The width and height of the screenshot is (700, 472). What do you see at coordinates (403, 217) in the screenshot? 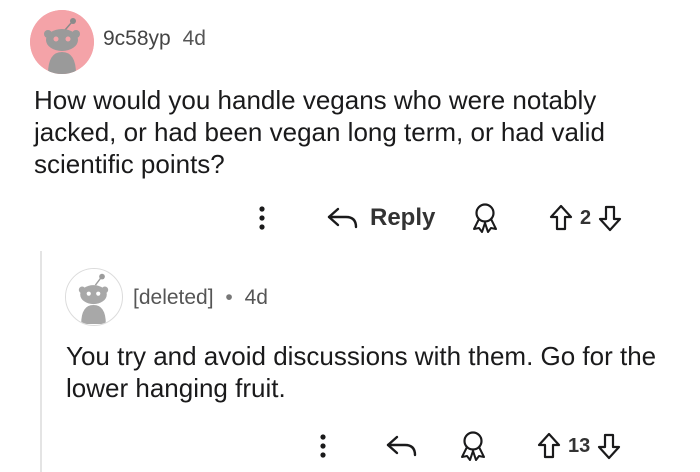
I see `reply-label: Reply` at bounding box center [403, 217].